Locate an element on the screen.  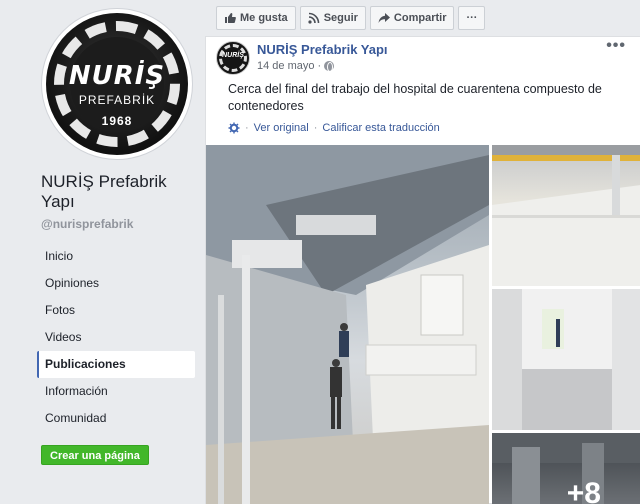
avatar-logo-text: NURİŞ is located at coordinates (233, 55).